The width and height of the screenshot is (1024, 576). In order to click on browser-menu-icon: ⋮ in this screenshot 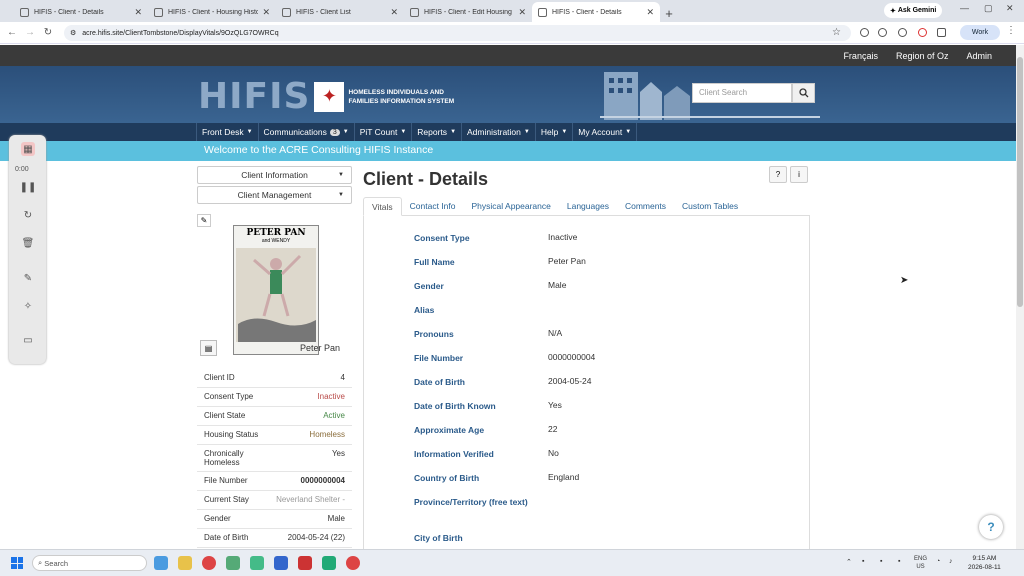, I will do `click(1011, 30)`.